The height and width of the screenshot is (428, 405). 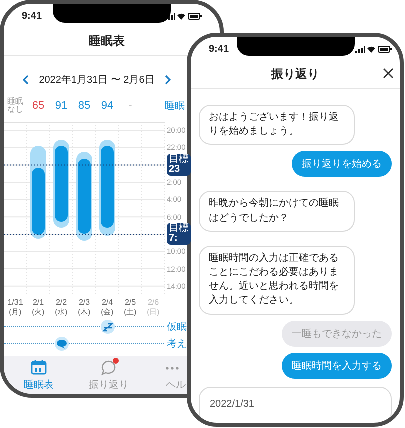 I want to click on sleep-score: 91, so click(x=61, y=106).